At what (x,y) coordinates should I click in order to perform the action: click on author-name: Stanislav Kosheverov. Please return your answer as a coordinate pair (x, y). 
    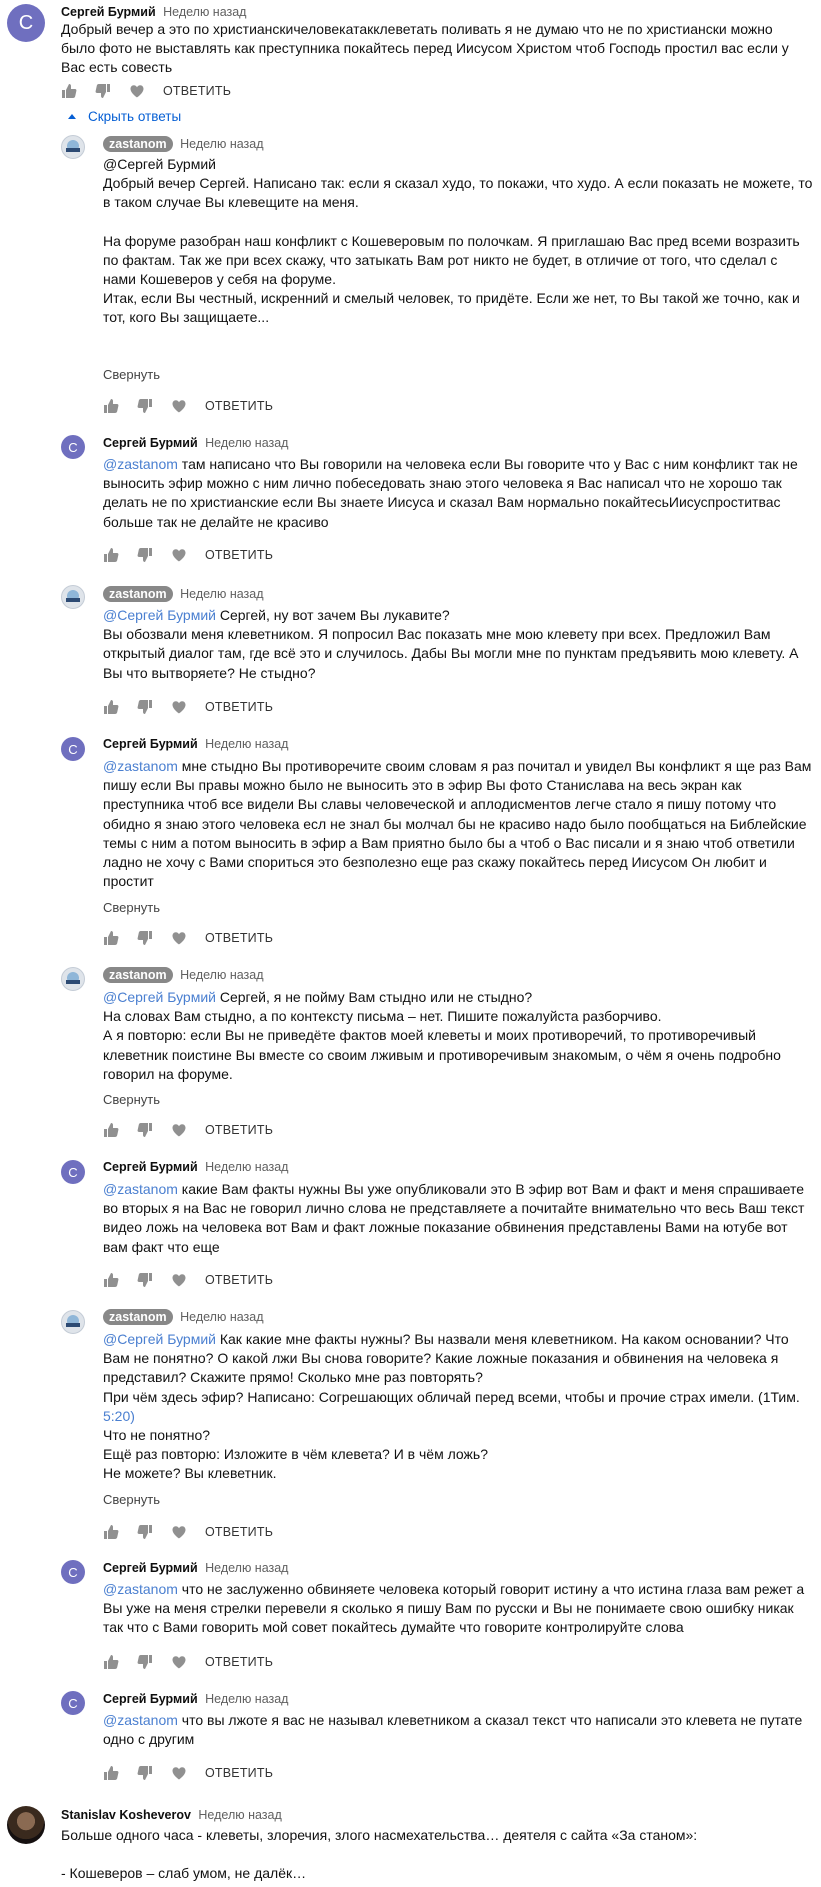
    Looking at the image, I should click on (126, 1815).